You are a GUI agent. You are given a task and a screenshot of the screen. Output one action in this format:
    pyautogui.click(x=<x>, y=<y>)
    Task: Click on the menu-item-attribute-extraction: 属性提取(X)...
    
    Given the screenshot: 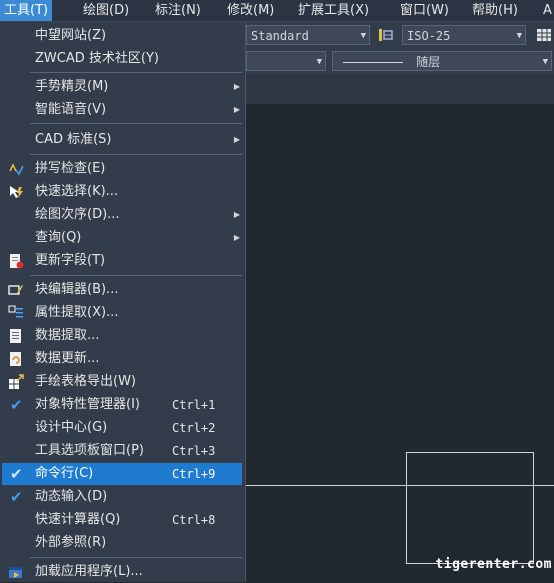 What is the action you would take?
    pyautogui.click(x=122, y=313)
    